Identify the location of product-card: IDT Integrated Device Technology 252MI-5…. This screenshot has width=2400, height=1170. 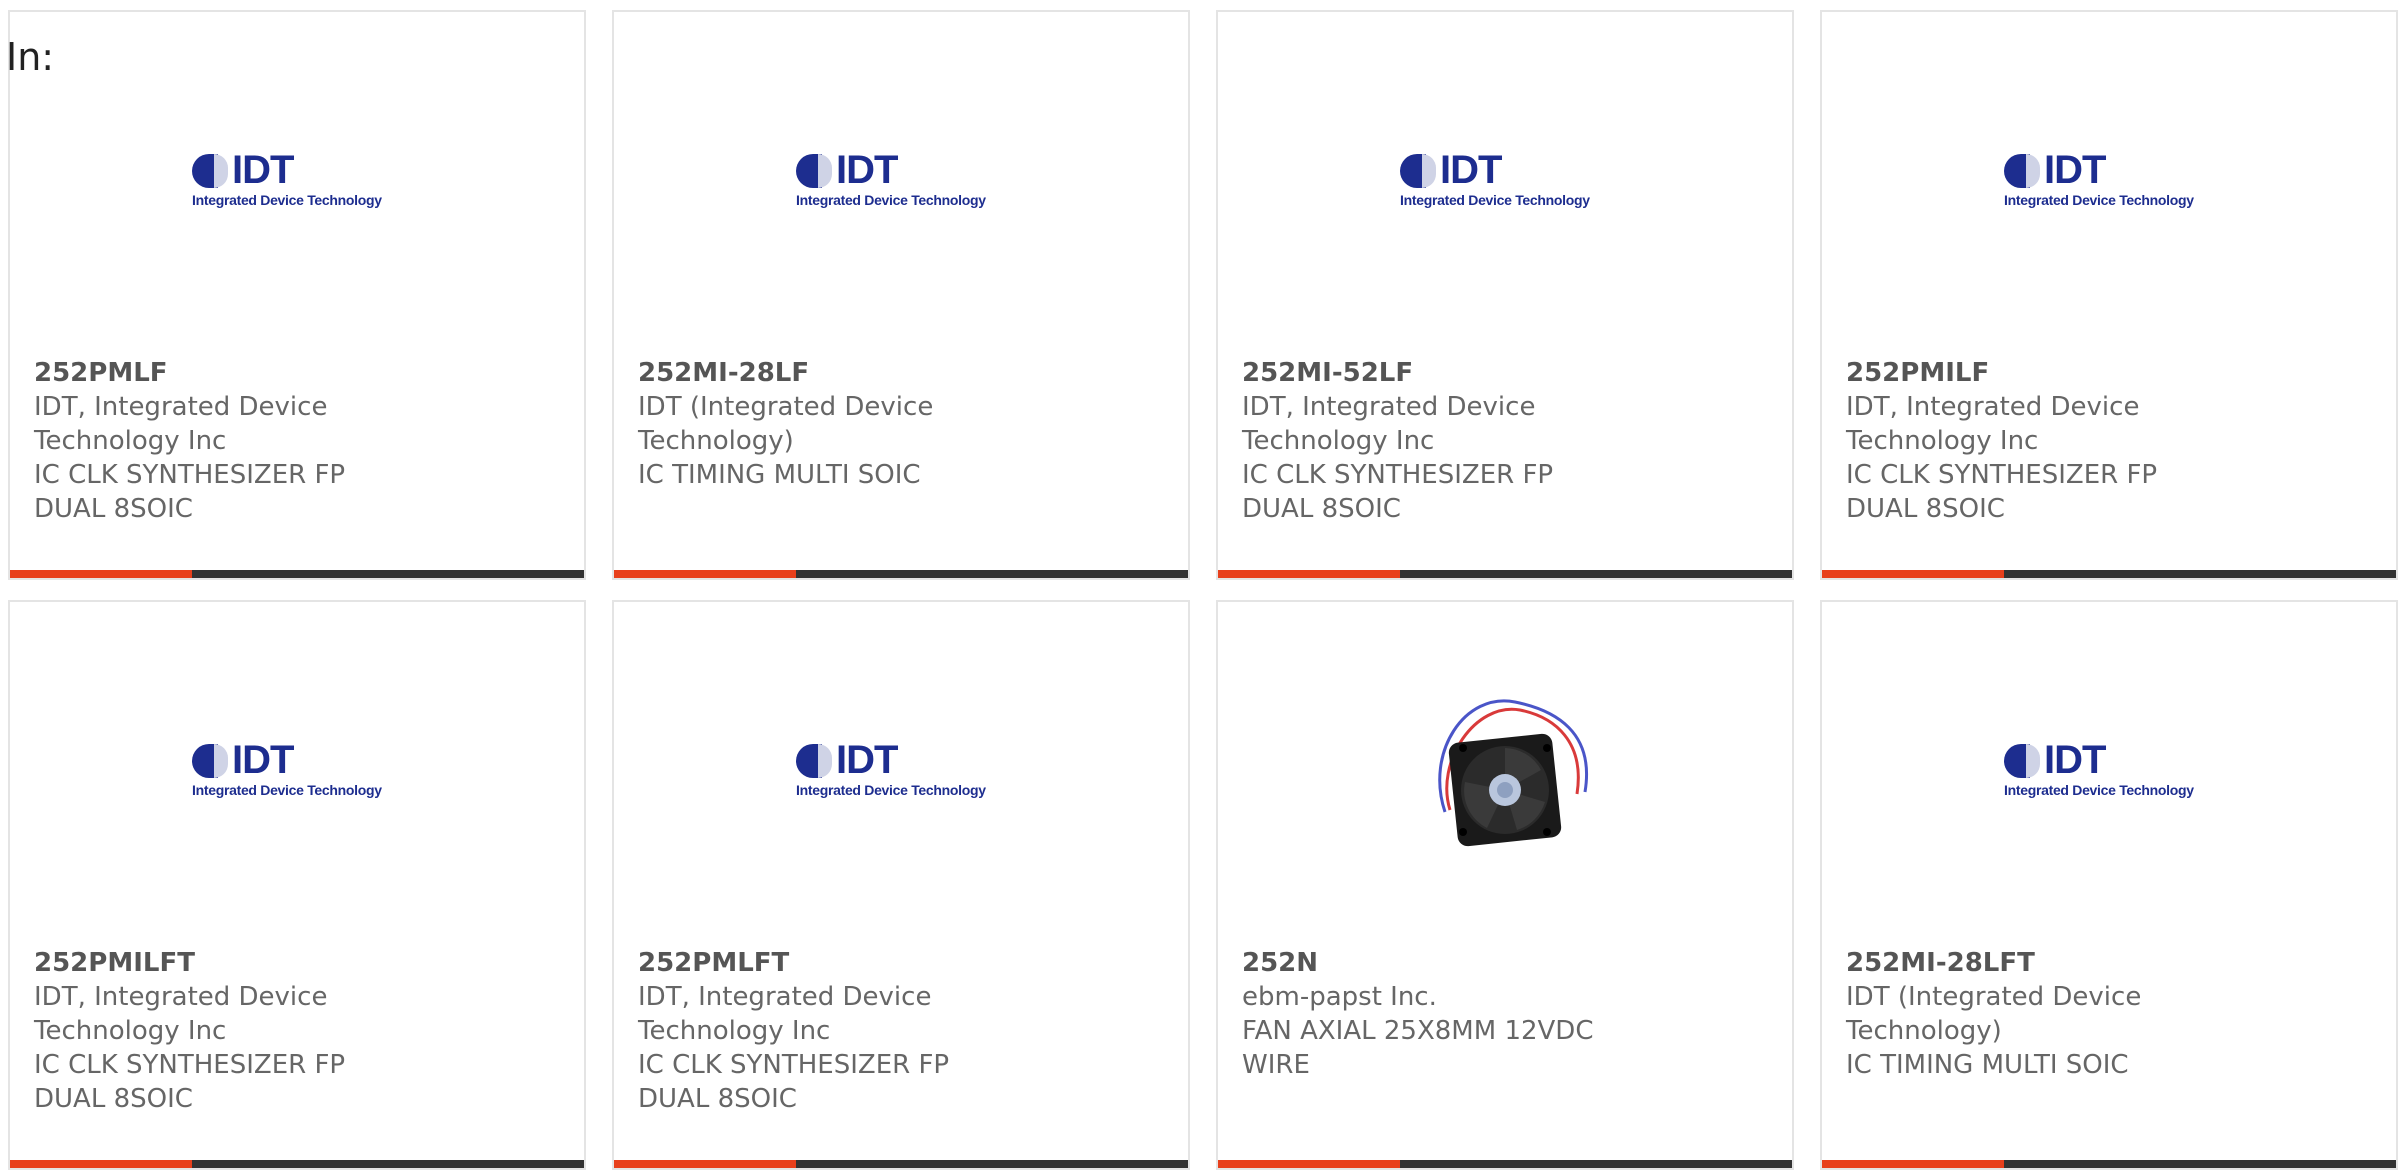
(1505, 295).